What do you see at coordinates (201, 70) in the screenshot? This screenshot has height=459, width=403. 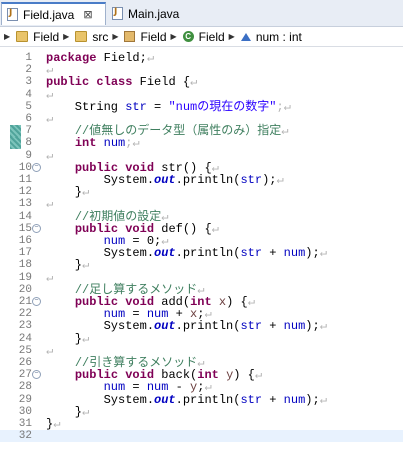 I see `code-line: 2 ↵` at bounding box center [201, 70].